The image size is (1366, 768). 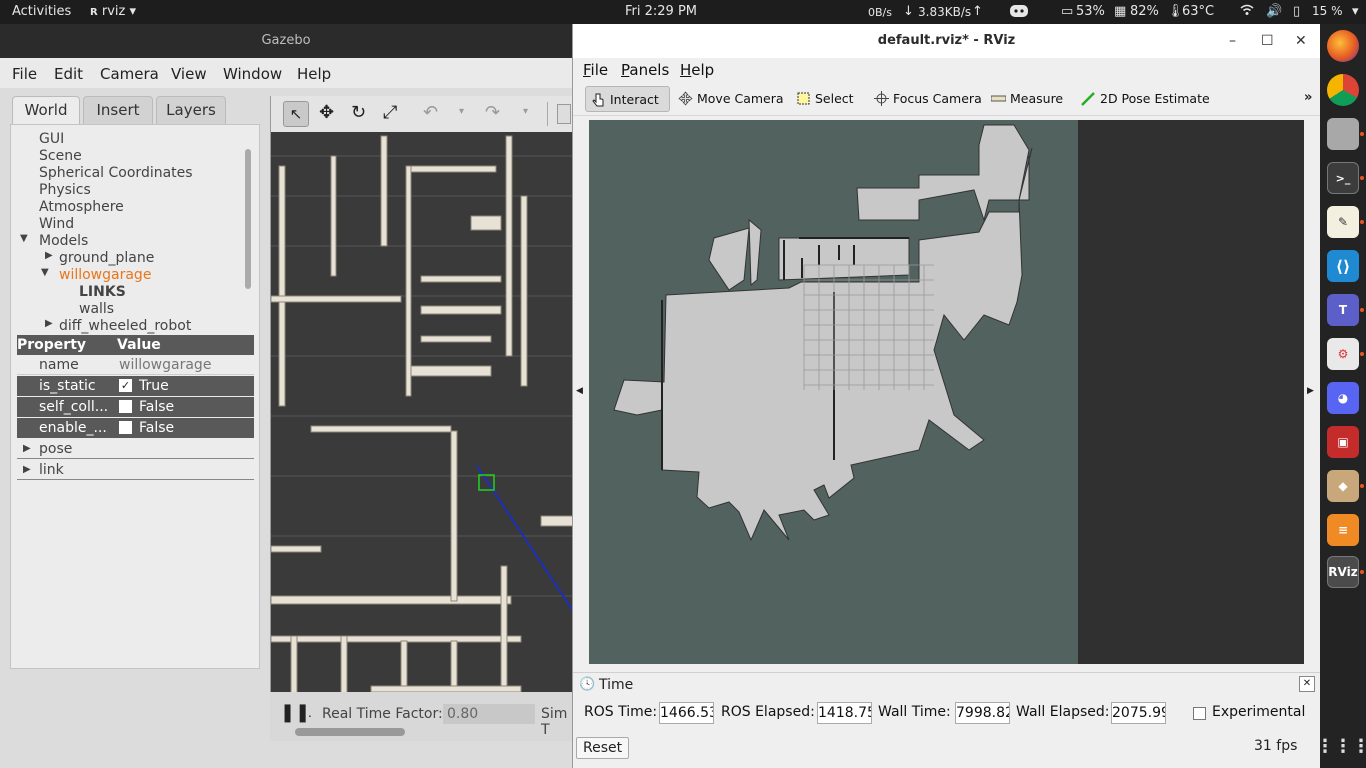 I want to click on teams-icon: T, so click(x=1343, y=310).